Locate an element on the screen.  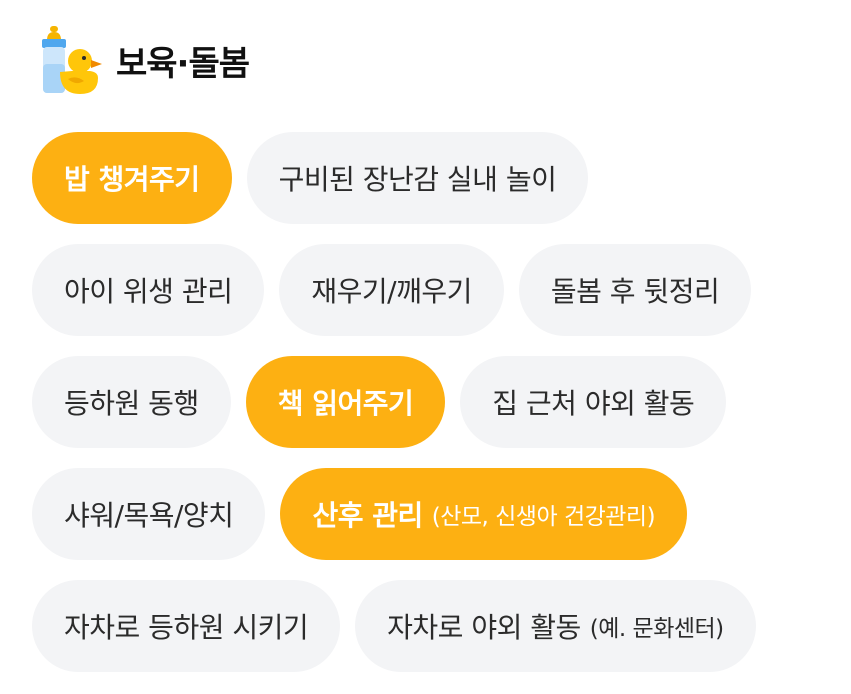
task-chip: 돌봄 후 뒷정리 is located at coordinates (635, 290).